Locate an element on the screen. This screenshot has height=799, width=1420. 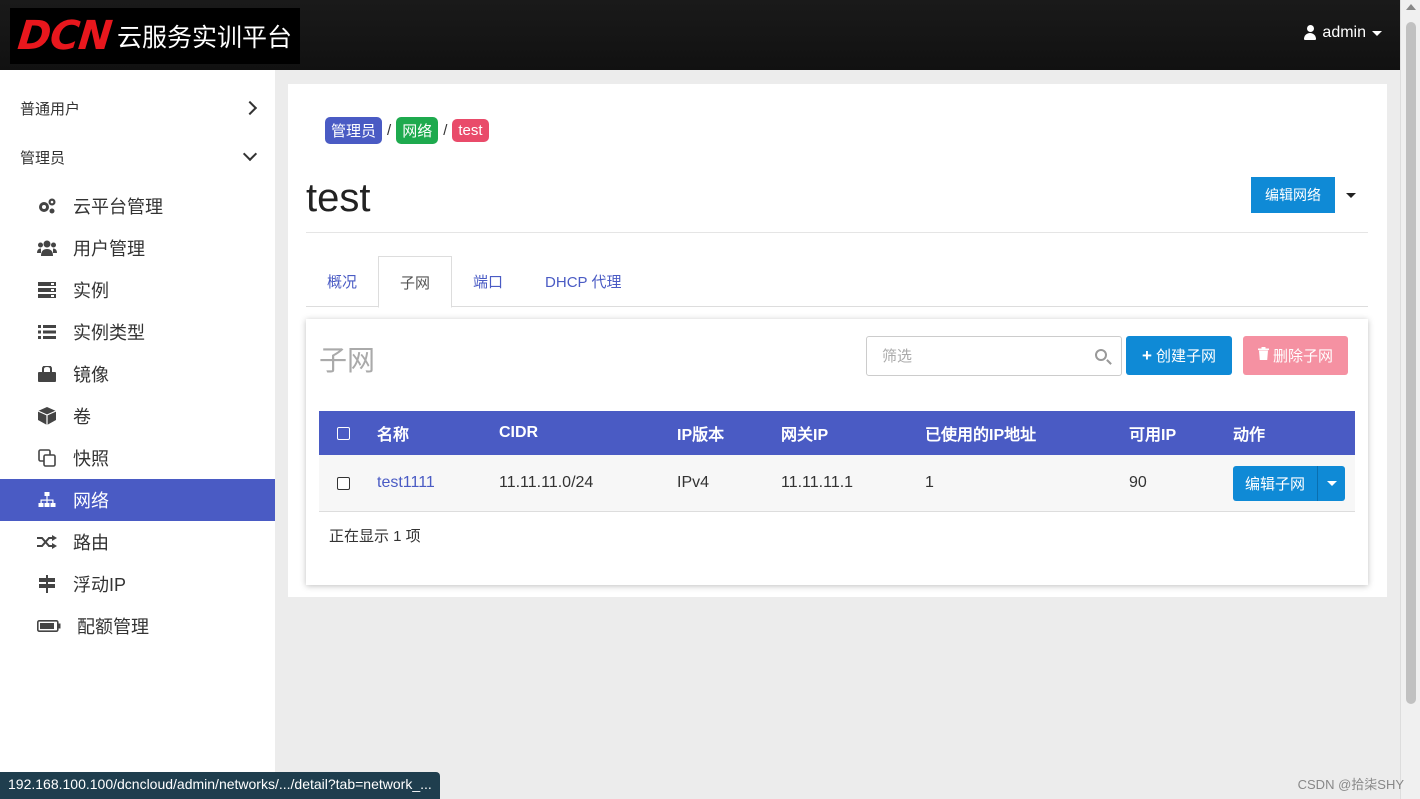
server-icon is located at coordinates (47, 290).